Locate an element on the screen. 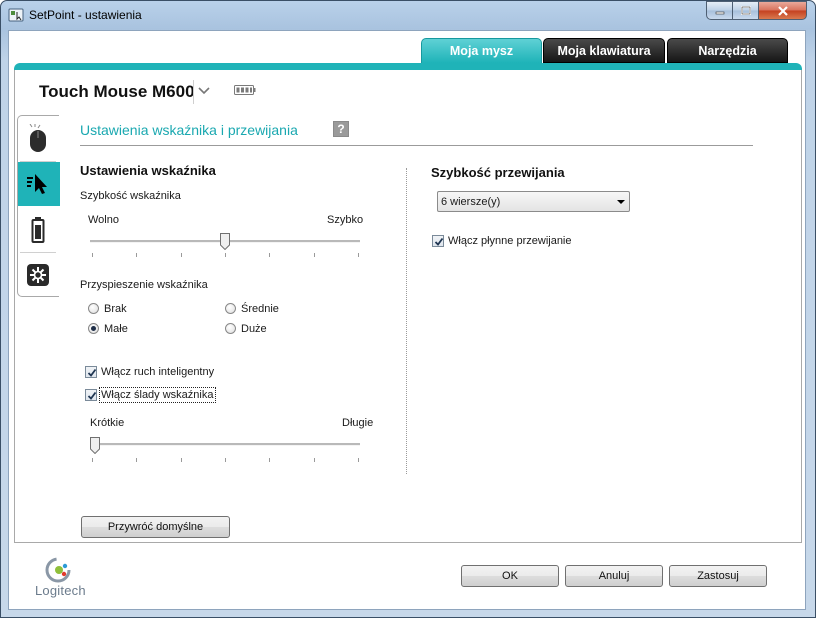  speed-min-label: Wolno is located at coordinates (103, 220).